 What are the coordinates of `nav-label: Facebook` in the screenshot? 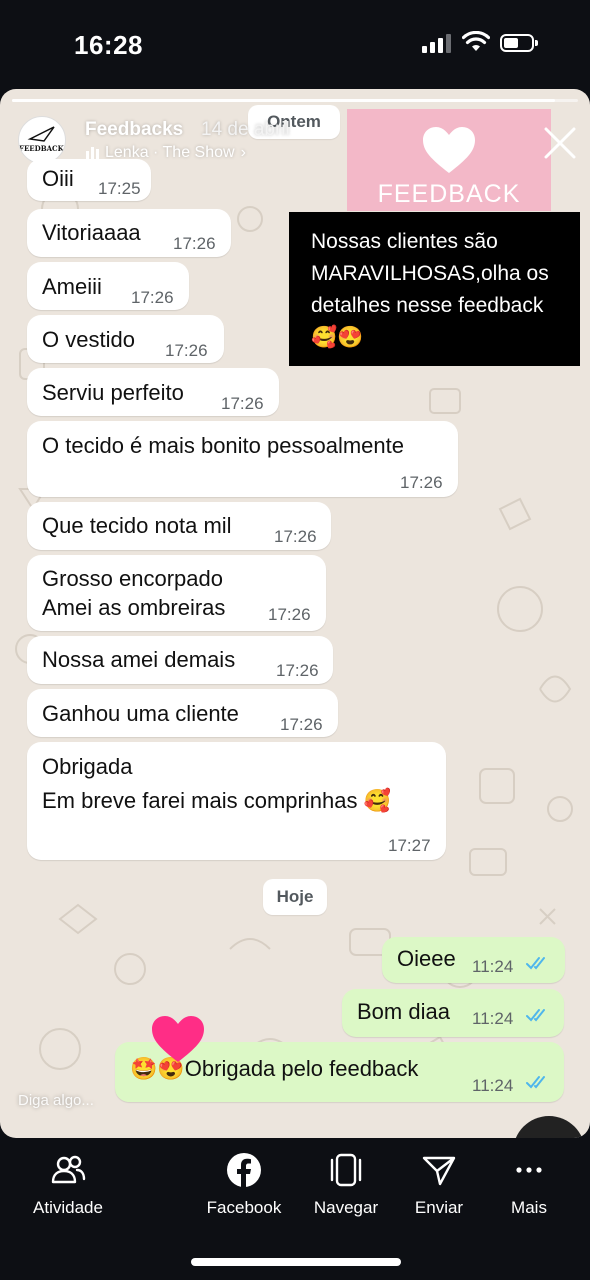 It's located at (244, 1207).